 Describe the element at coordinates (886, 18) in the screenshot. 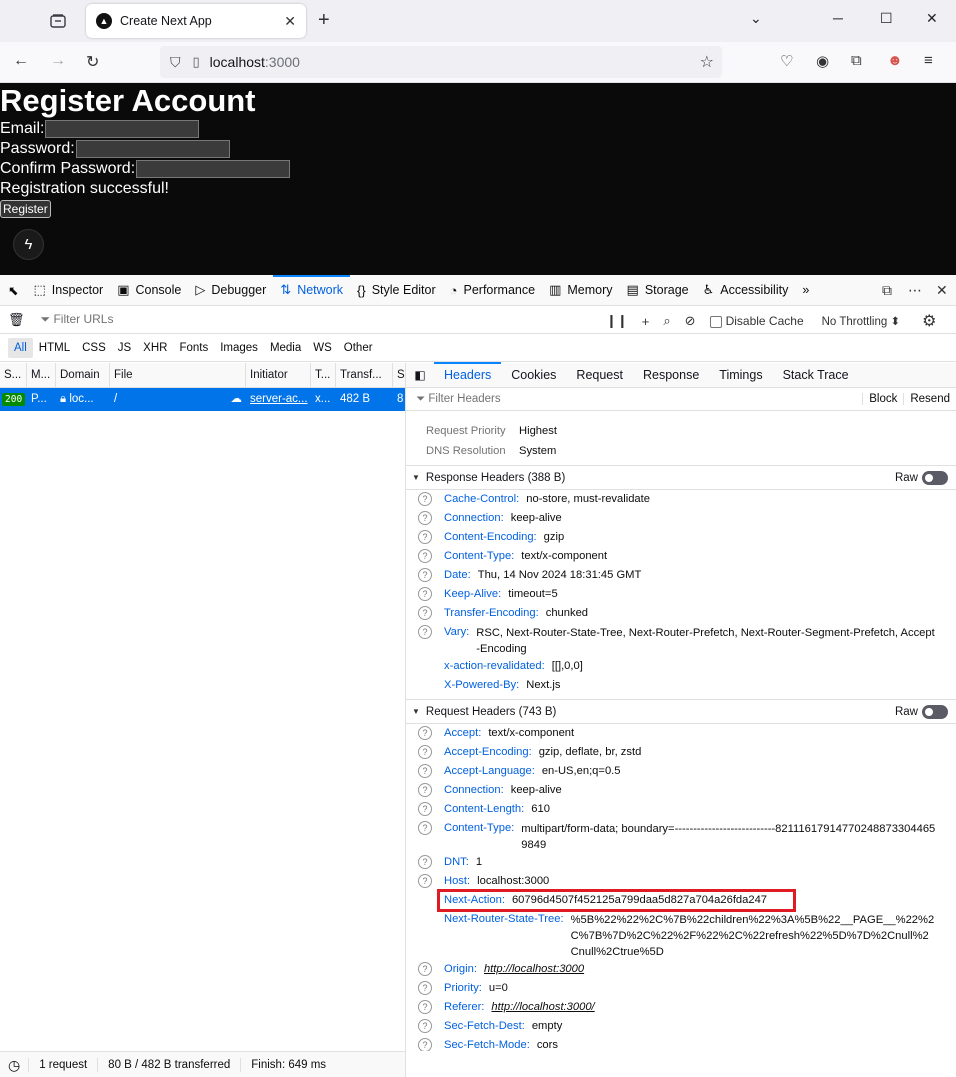

I see `maximize-button: ☐` at that location.